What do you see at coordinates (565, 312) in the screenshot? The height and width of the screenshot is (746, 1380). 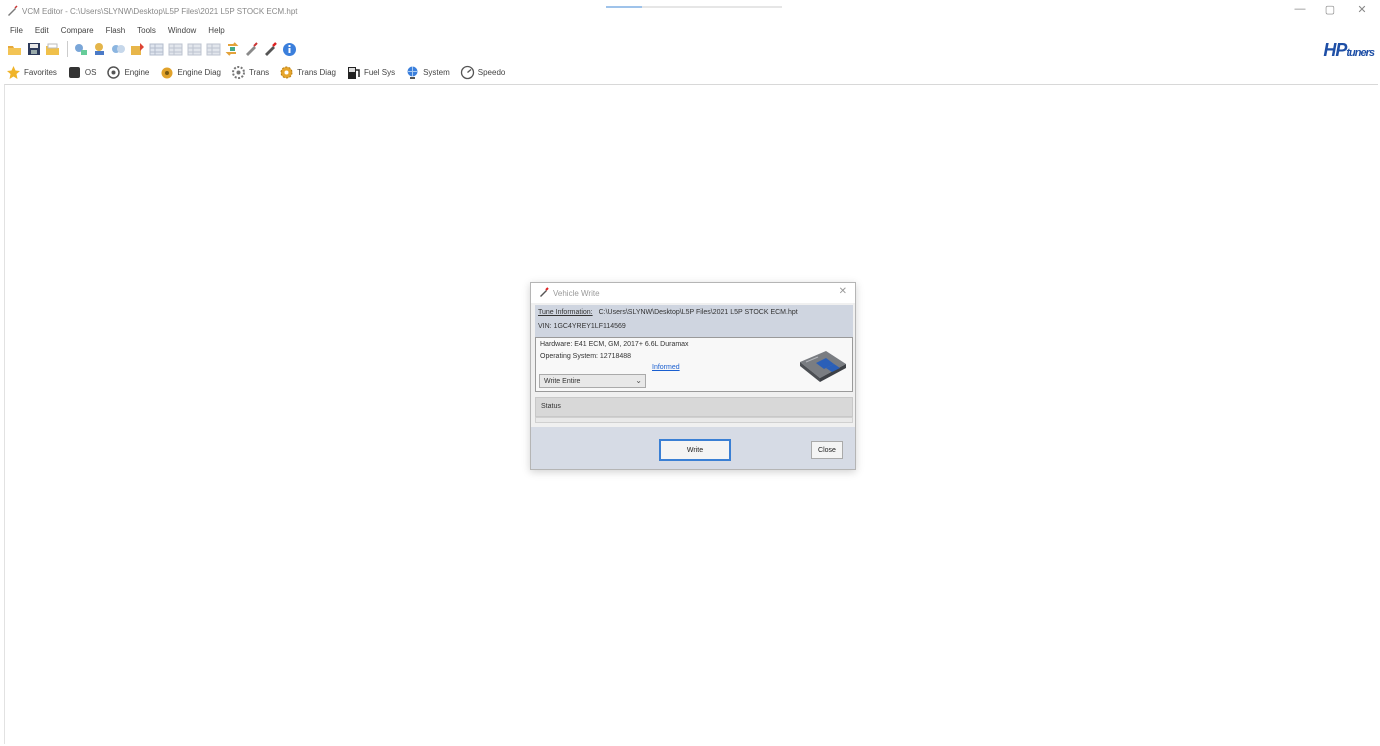 I see `tune-info-label: Tune Information:` at bounding box center [565, 312].